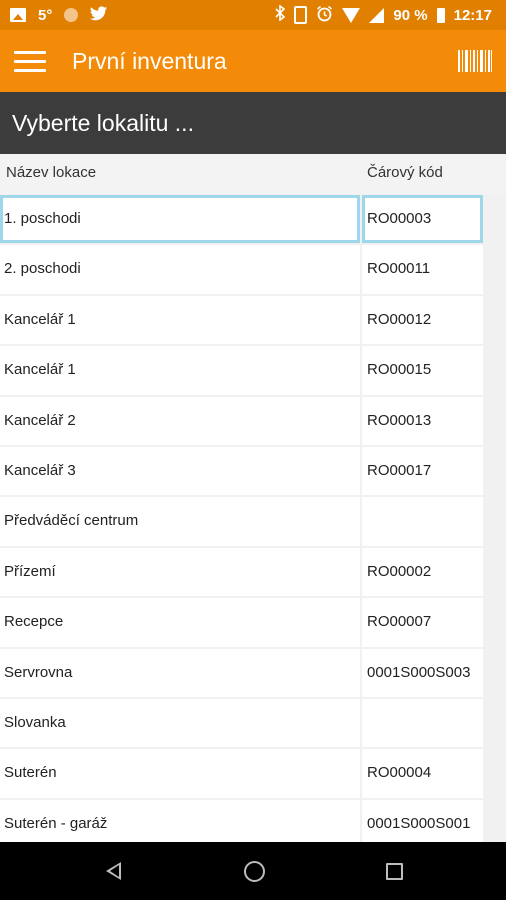  I want to click on battery-percent: 90 %, so click(410, 15).